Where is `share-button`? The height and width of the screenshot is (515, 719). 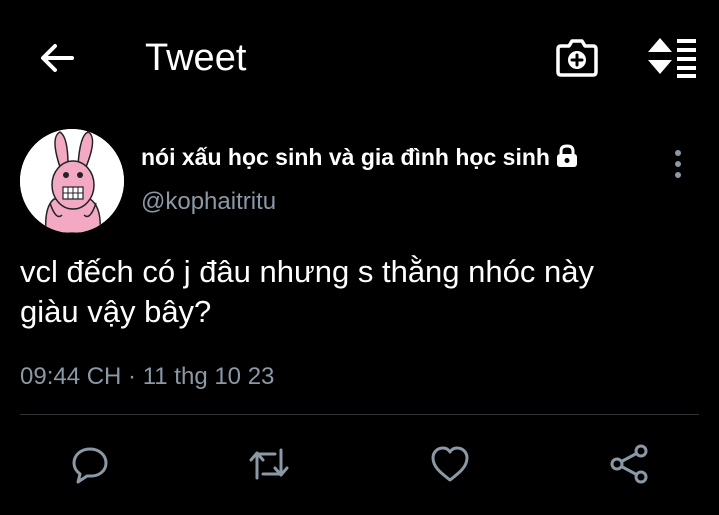
share-button is located at coordinates (630, 464).